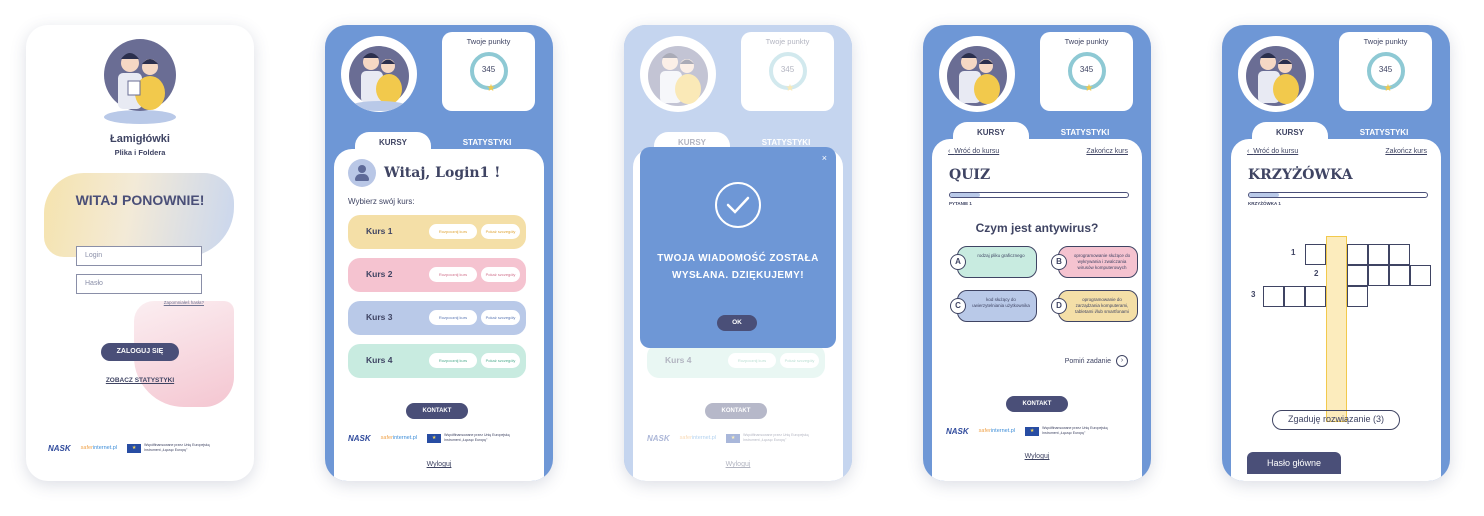 This screenshot has width=1484, height=516. What do you see at coordinates (1039, 195) in the screenshot?
I see `quiz-progress-bar` at bounding box center [1039, 195].